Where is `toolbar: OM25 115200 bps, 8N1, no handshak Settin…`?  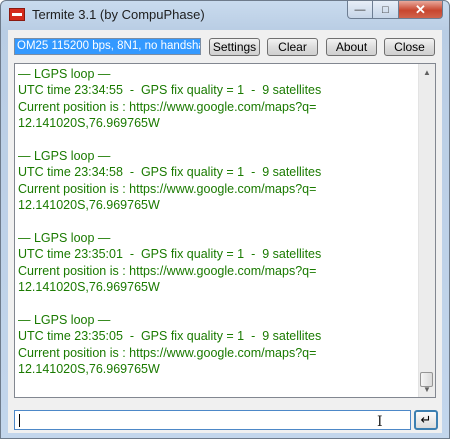
toolbar: OM25 115200 bps, 8N1, no handshak Settin… is located at coordinates (225, 45).